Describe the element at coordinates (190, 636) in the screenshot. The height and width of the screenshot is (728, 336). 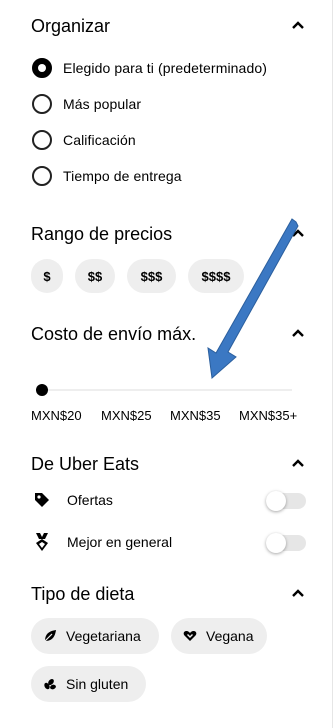
I see `heart-icon` at that location.